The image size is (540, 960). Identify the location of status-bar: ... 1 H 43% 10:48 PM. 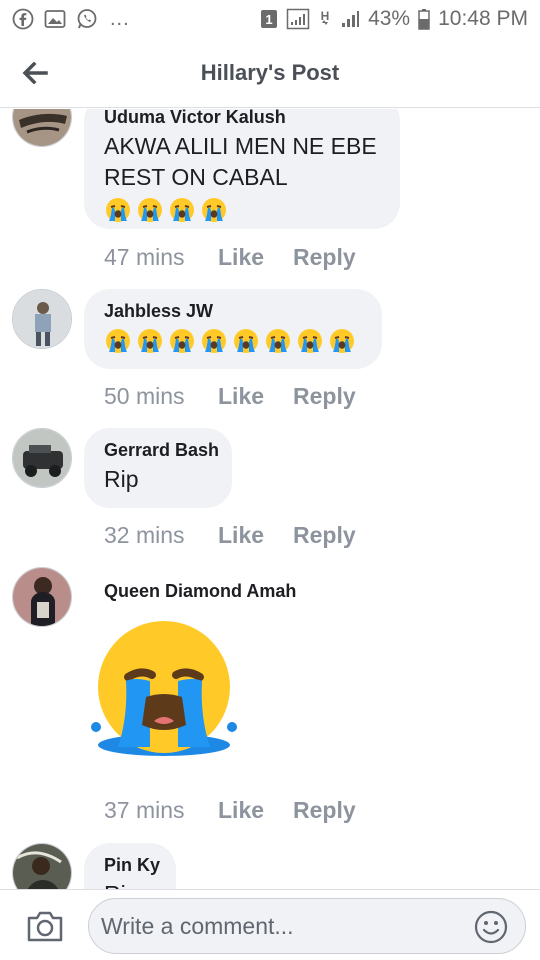
(270, 19).